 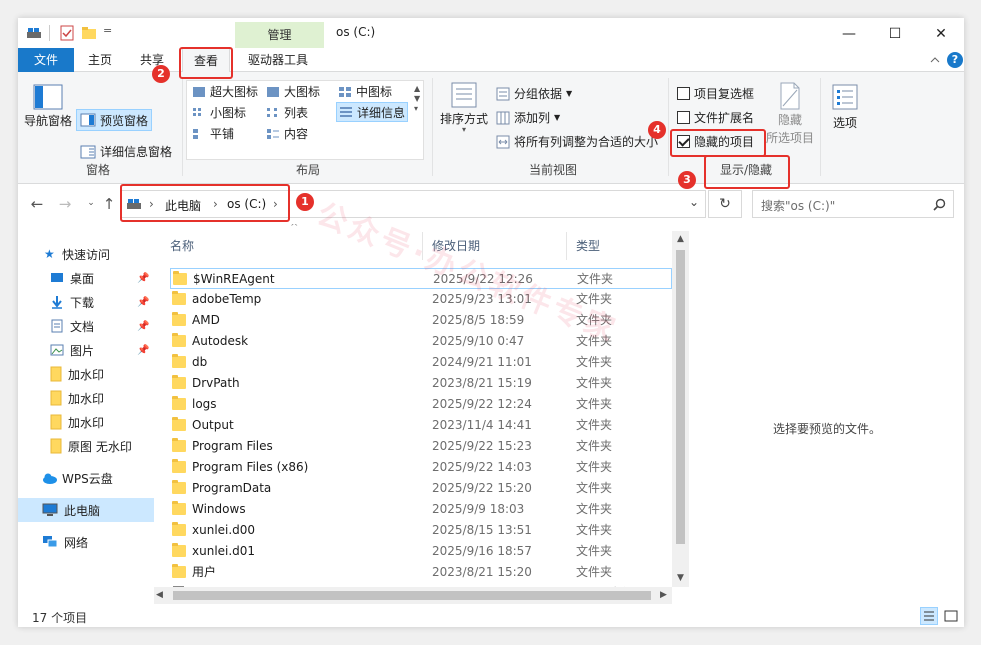 I want to click on layout-medium-icons: 中图标, so click(x=365, y=91).